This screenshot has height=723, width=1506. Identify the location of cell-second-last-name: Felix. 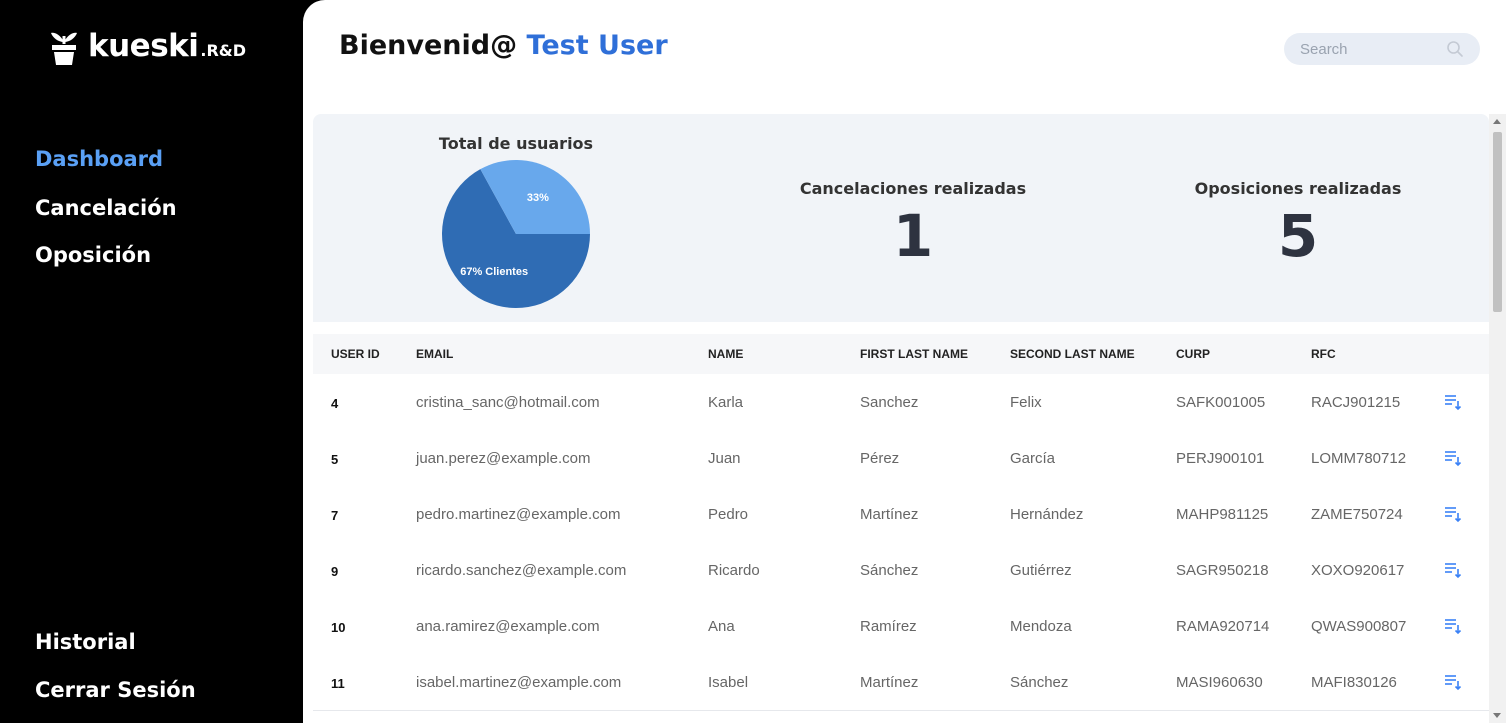
(1026, 402).